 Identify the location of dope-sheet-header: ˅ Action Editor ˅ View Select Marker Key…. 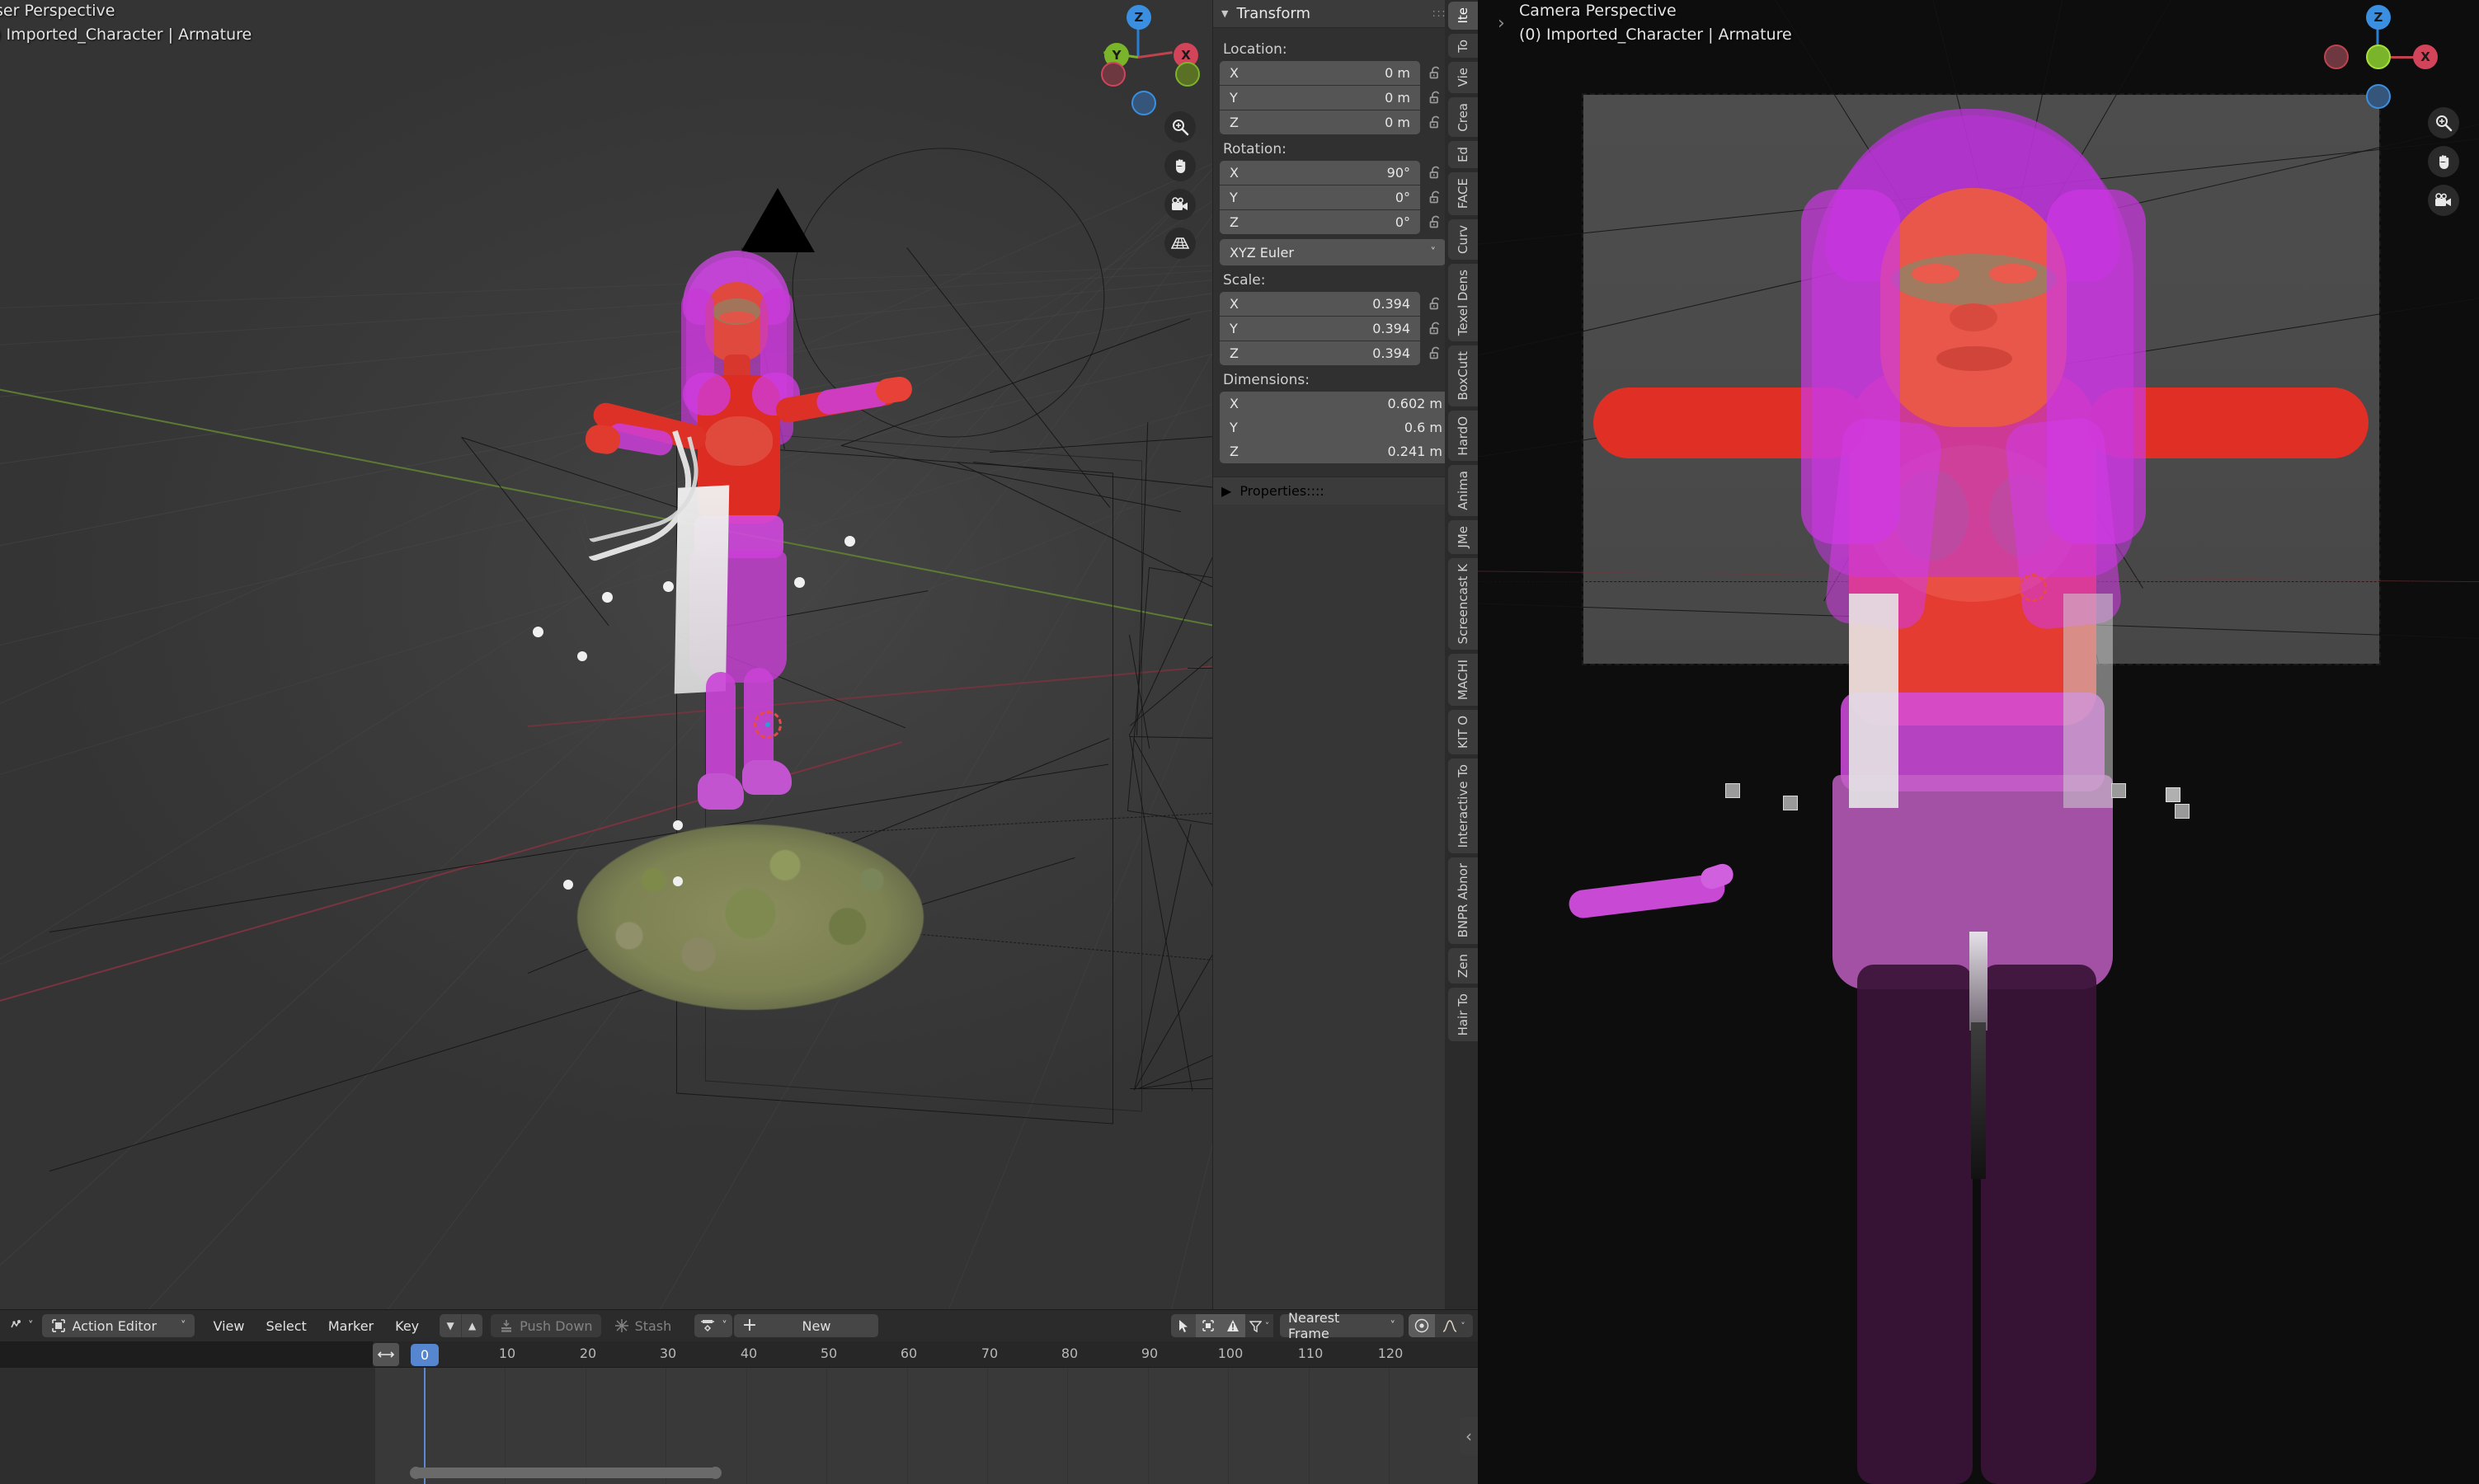
(739, 1325).